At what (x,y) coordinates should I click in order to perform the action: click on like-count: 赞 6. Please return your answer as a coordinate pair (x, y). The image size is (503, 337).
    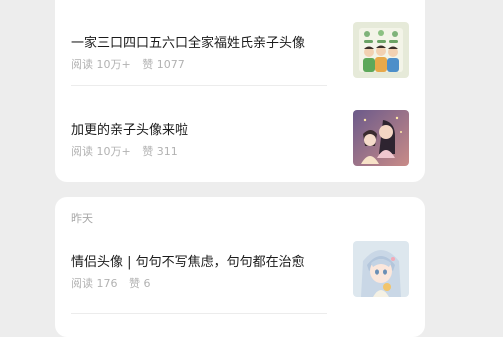
    Looking at the image, I should click on (140, 283).